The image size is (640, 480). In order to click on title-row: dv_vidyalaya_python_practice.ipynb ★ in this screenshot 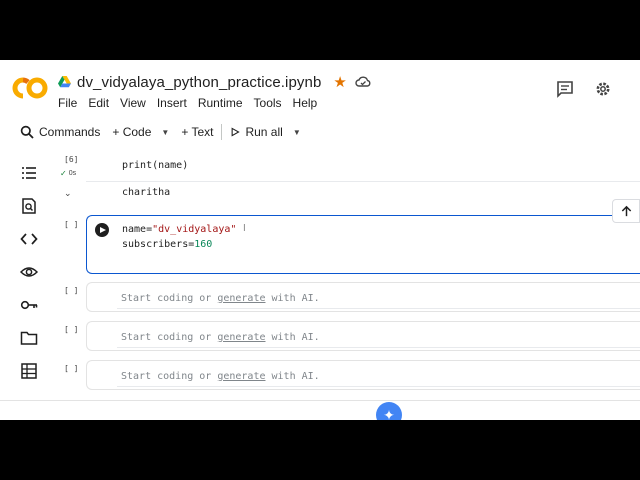, I will do `click(214, 82)`.